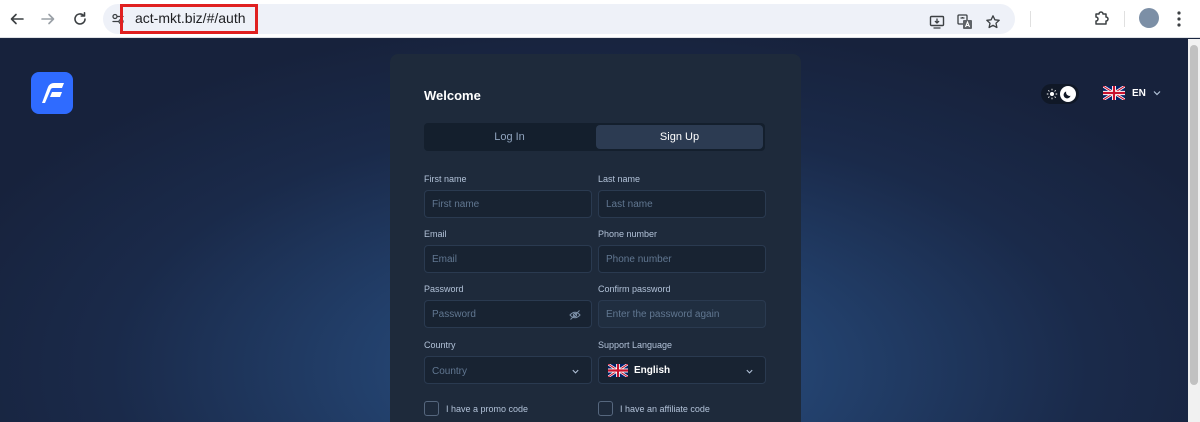  Describe the element at coordinates (1194, 215) in the screenshot. I see `scrollbar-thumb` at that location.